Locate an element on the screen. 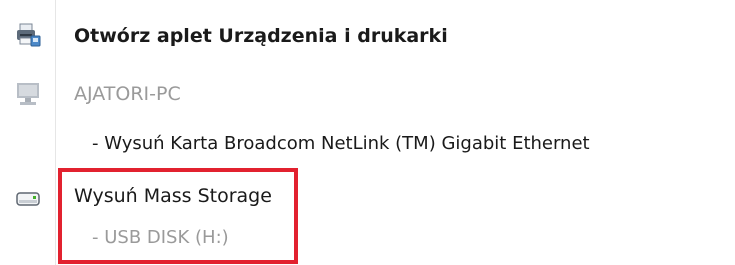 This screenshot has width=735, height=265. menu-item-label: - USB DISK (H:) is located at coordinates (160, 237).